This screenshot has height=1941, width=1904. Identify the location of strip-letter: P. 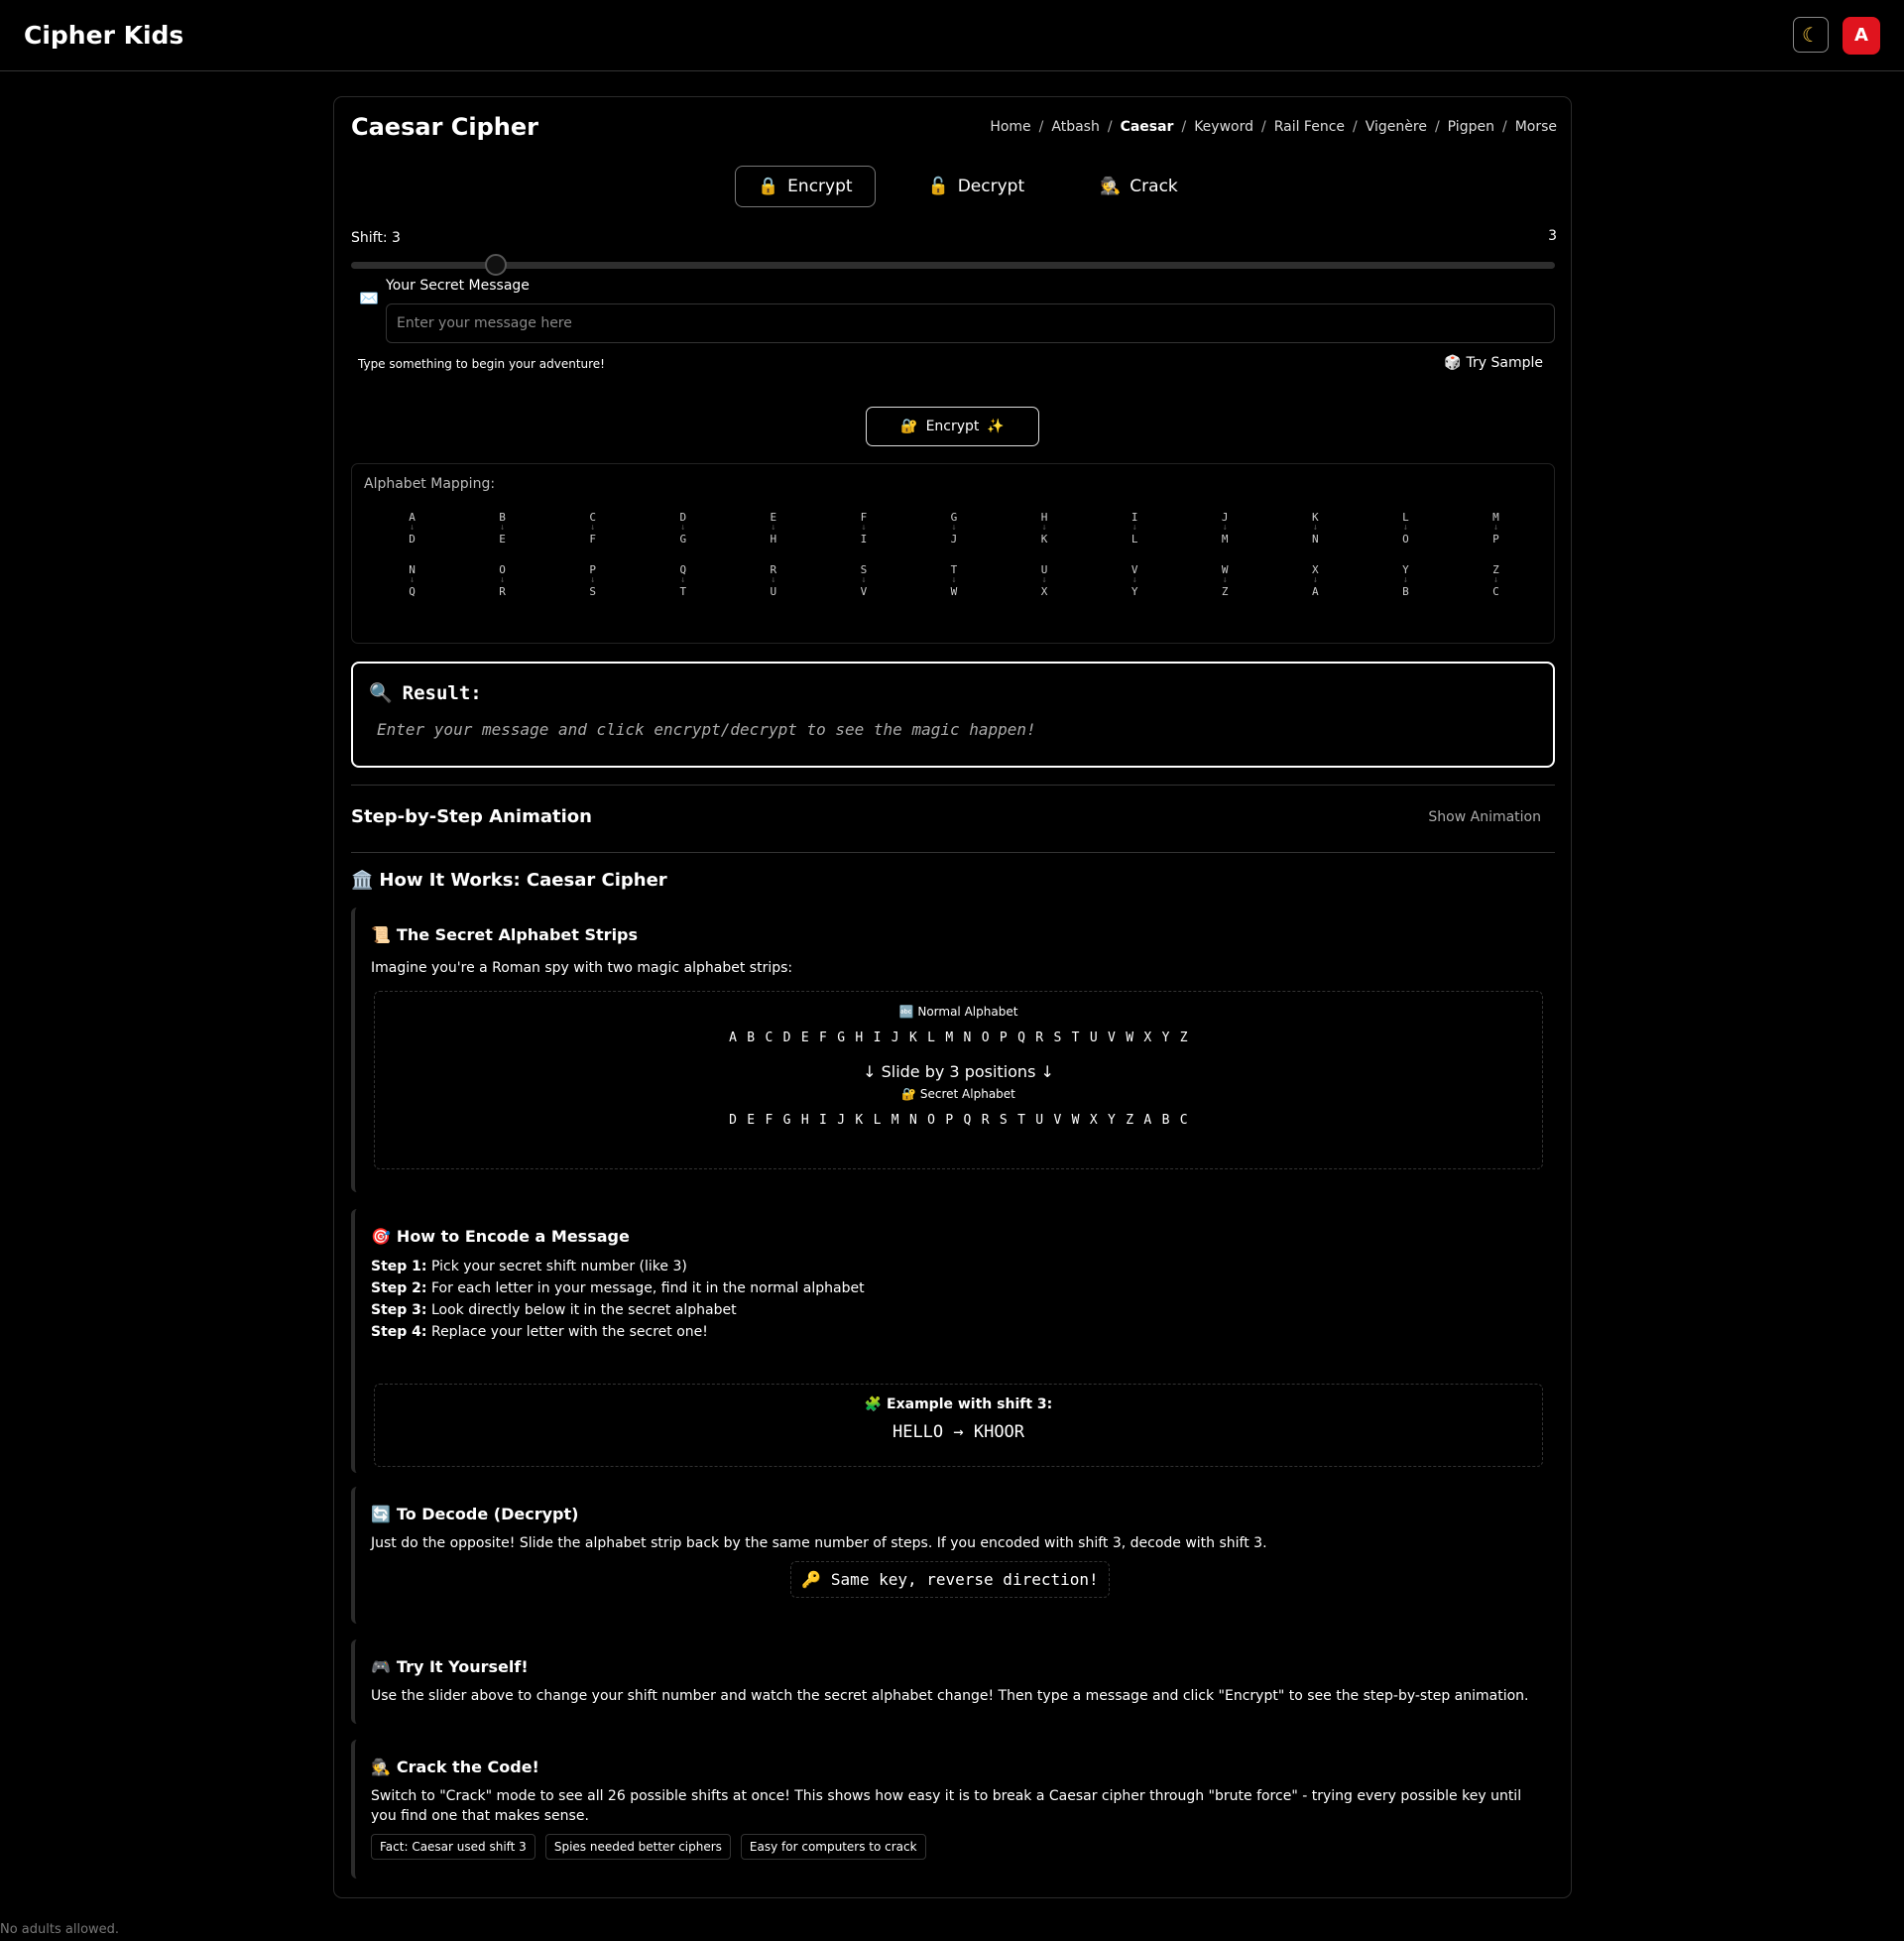
(1004, 1038).